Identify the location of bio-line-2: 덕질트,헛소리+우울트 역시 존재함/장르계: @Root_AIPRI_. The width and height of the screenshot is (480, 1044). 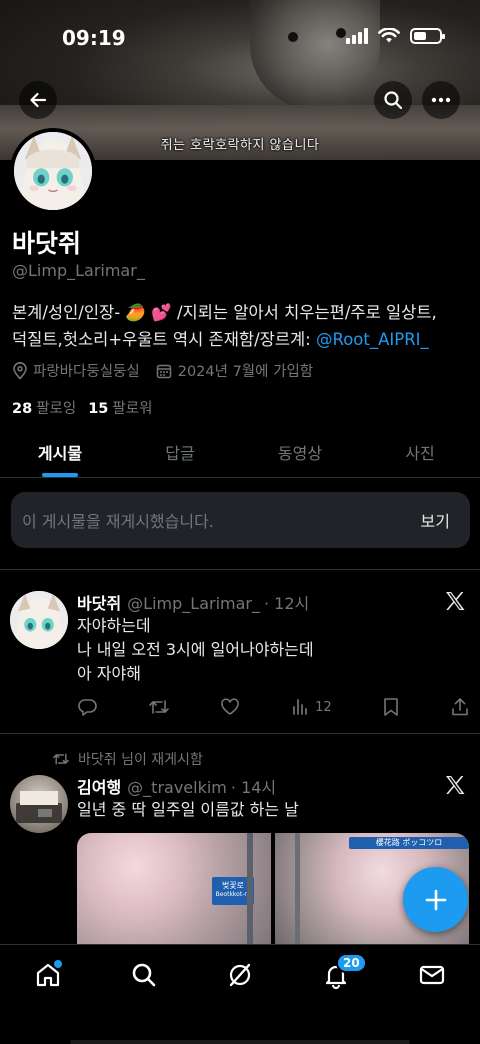
(242, 339).